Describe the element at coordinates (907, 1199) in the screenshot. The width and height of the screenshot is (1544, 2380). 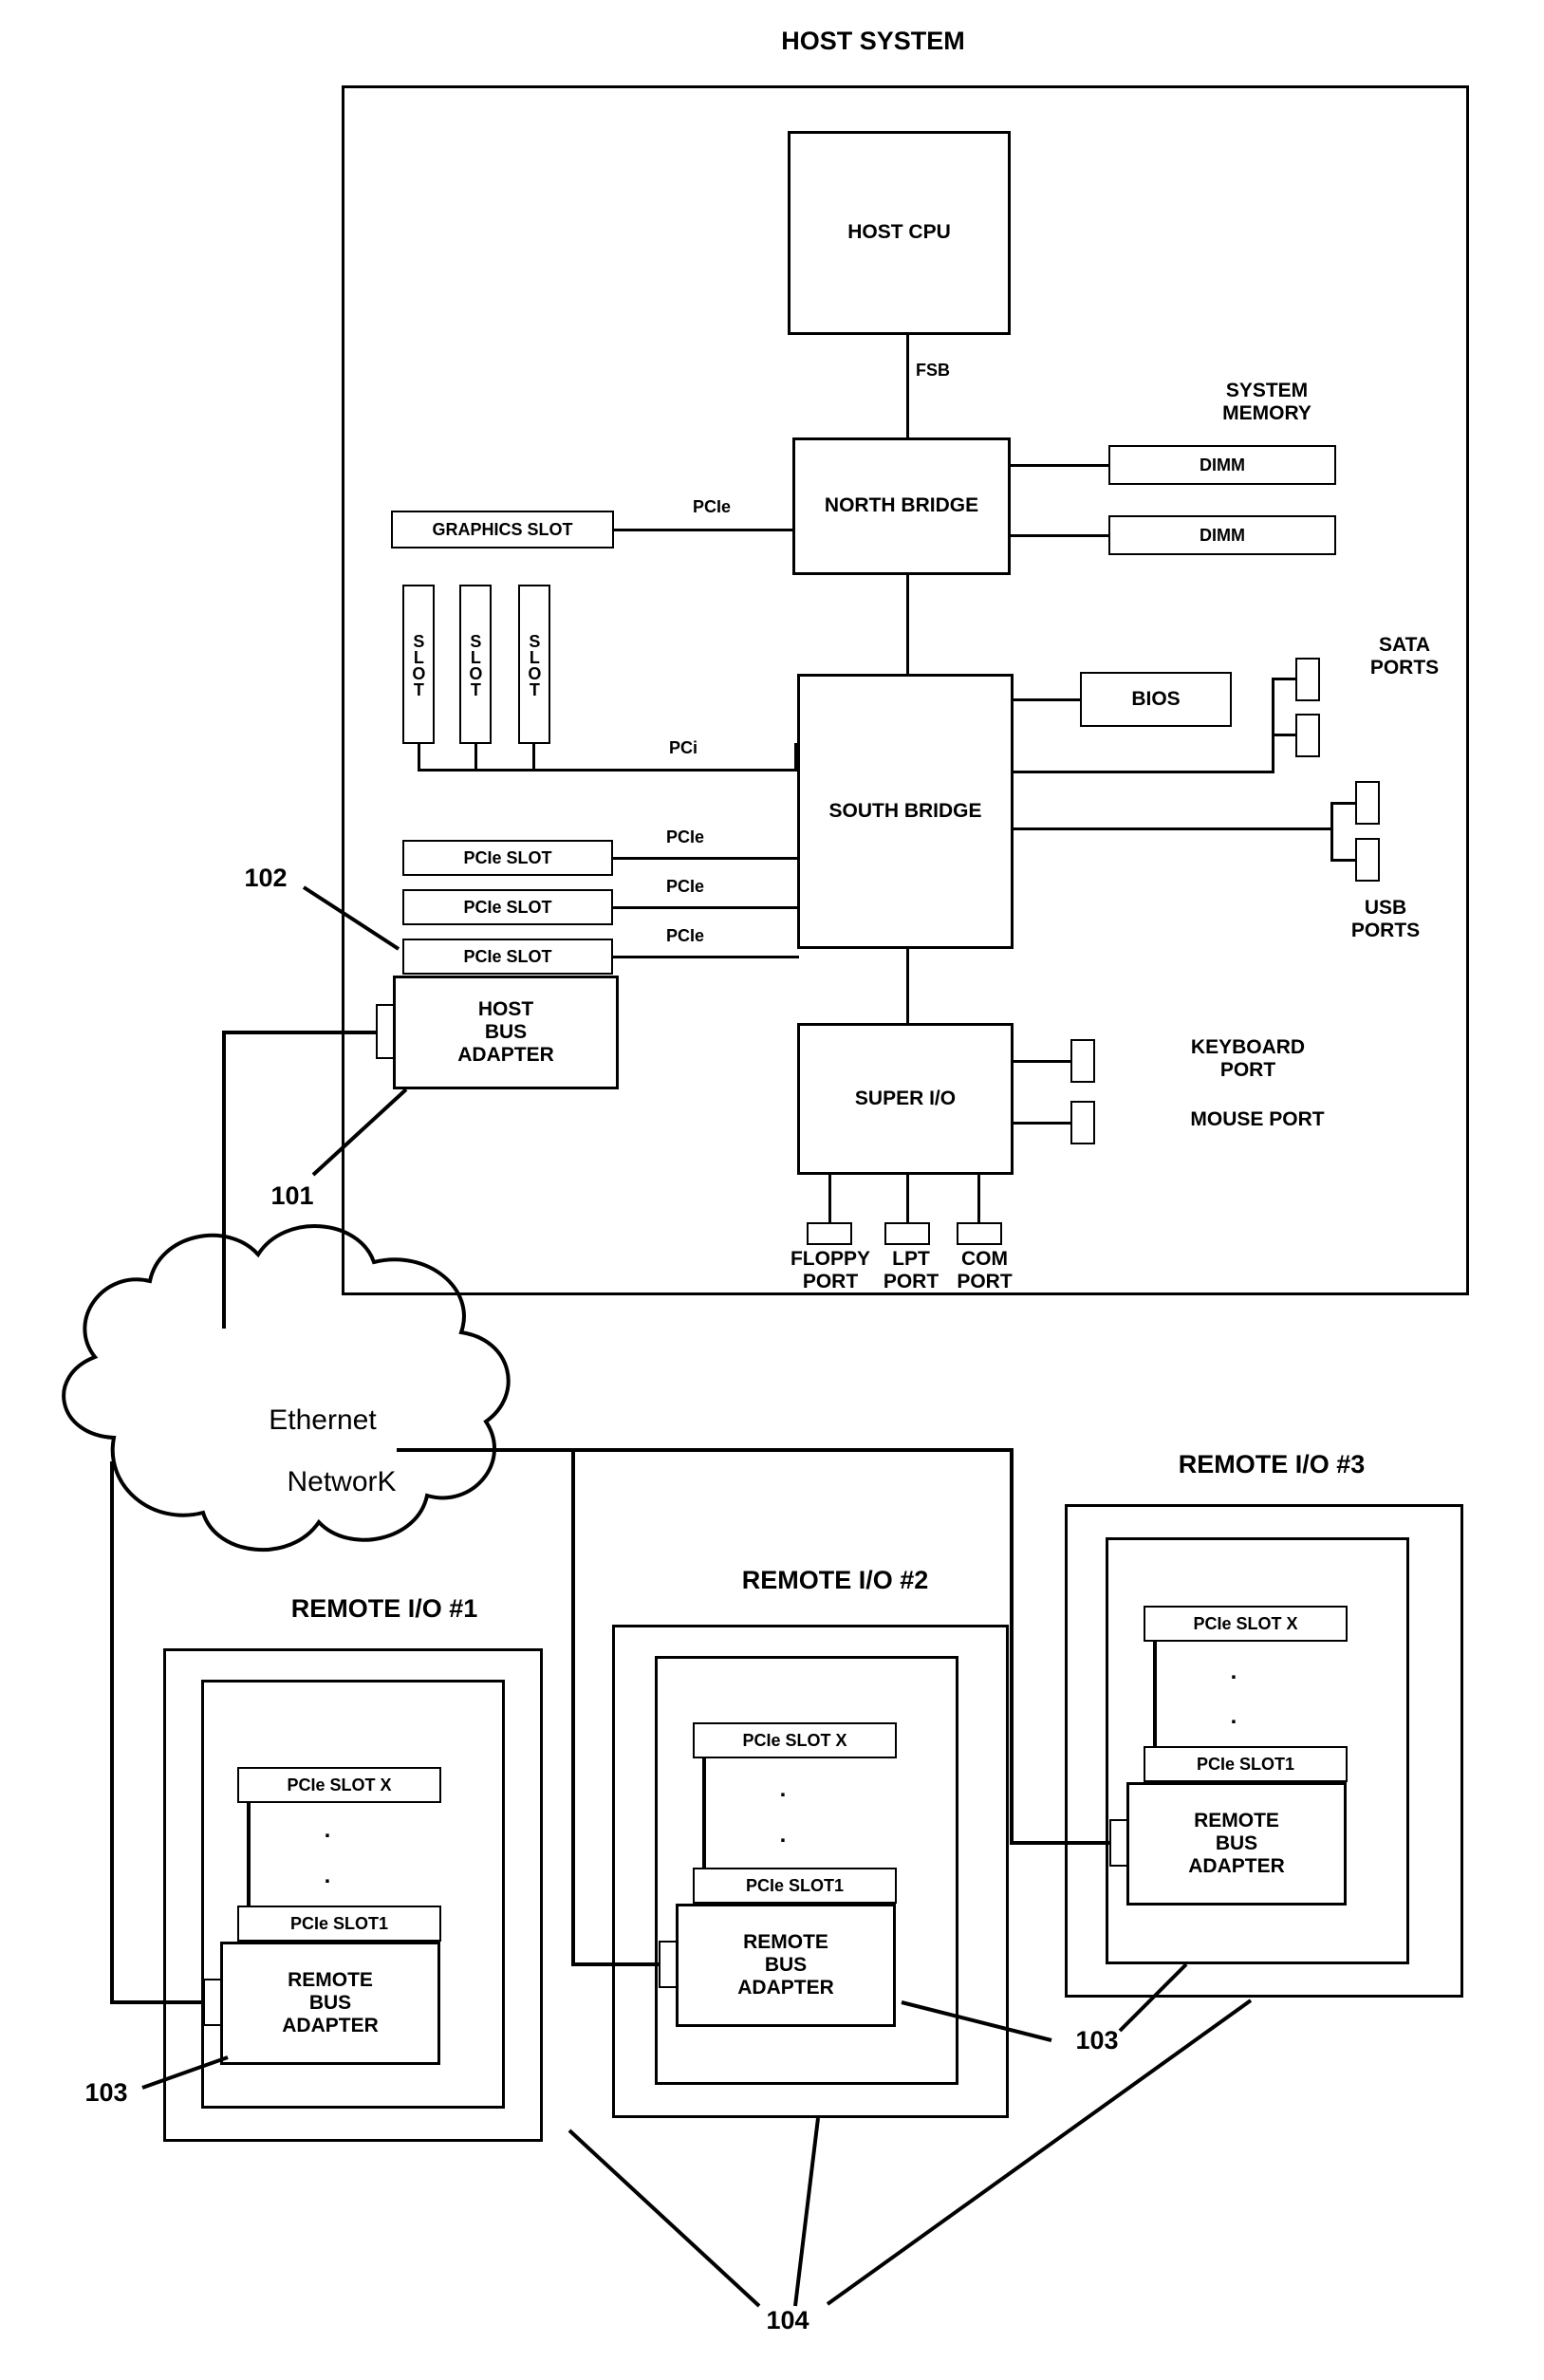
I see `lpt-port-line` at that location.